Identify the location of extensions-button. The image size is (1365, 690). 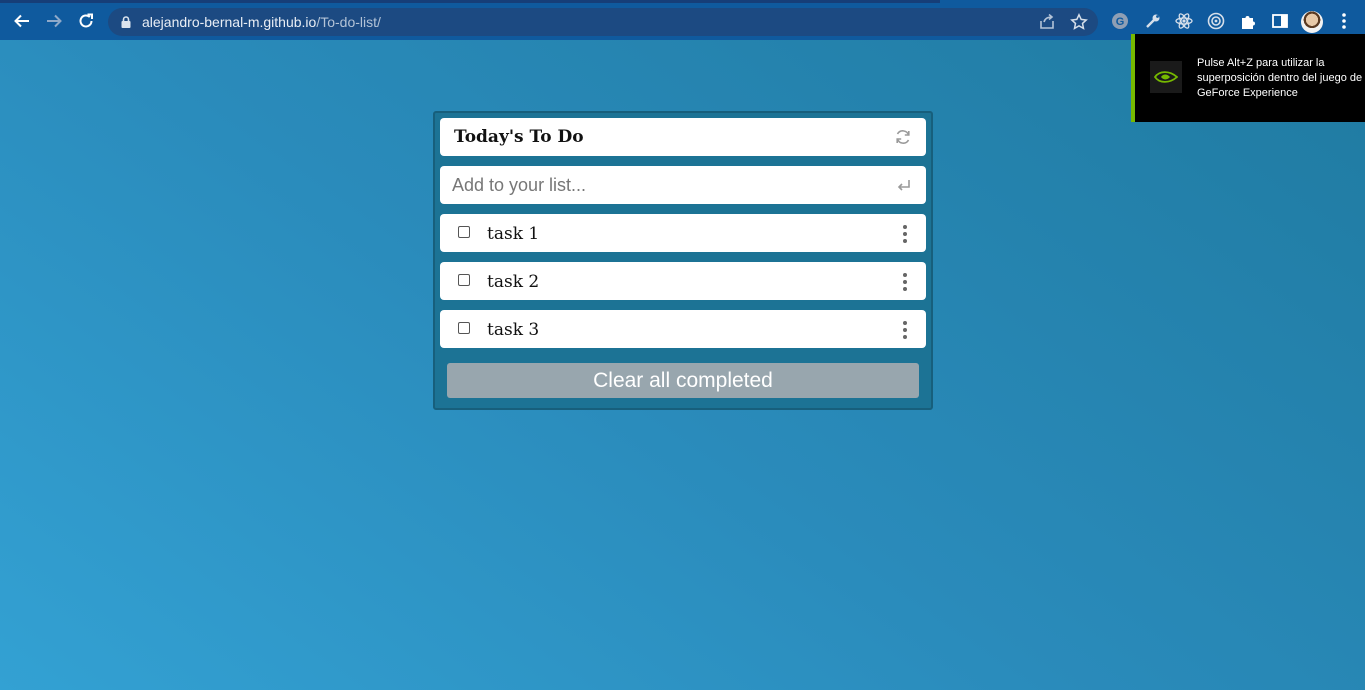
(1248, 21).